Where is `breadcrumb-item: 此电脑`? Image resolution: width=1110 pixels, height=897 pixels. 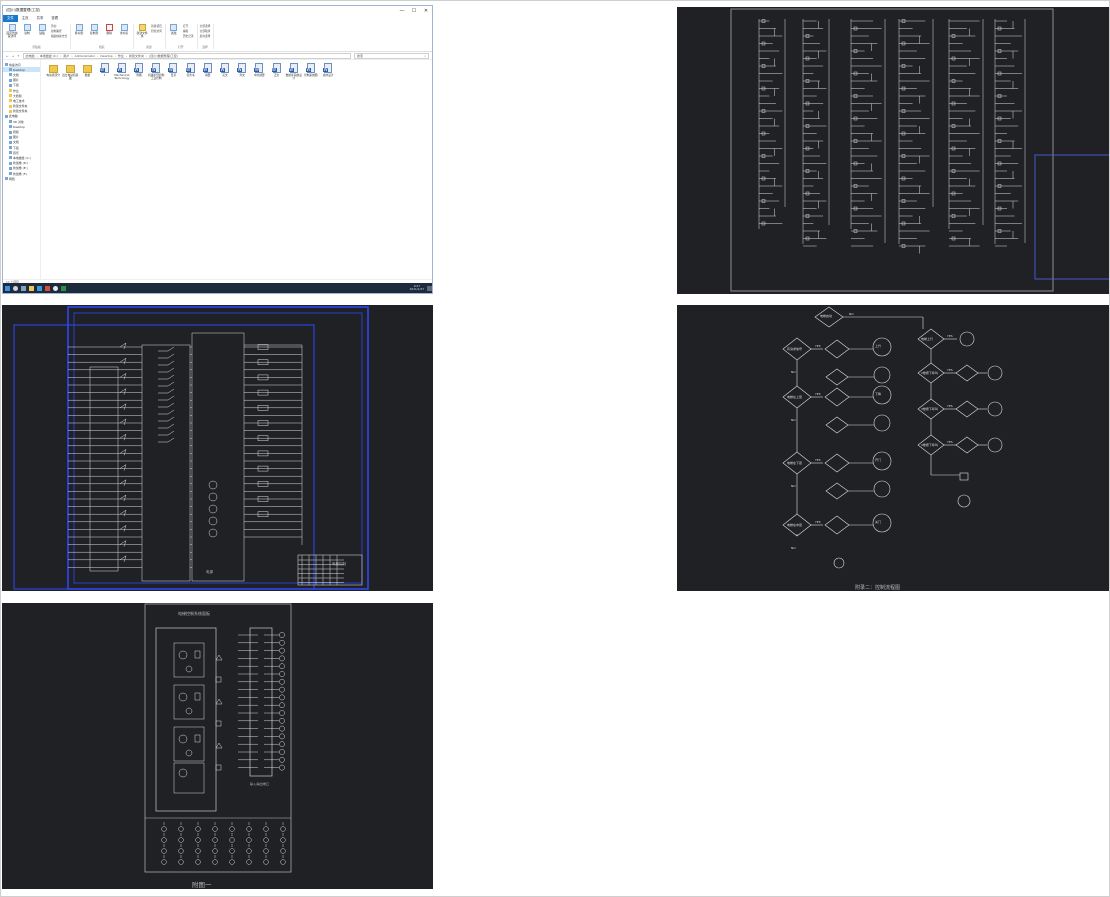
breadcrumb-item: 此电脑 is located at coordinates (30, 56).